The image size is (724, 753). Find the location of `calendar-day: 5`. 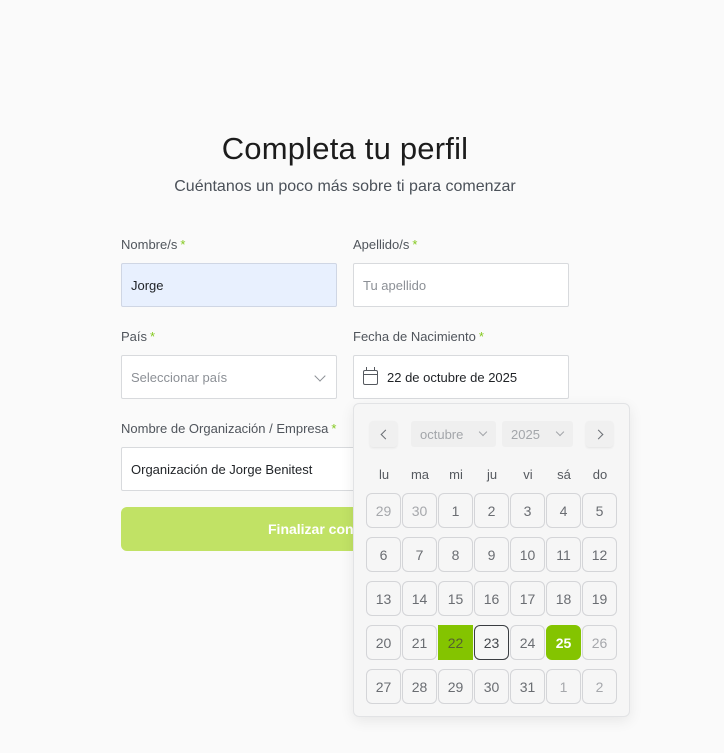

calendar-day: 5 is located at coordinates (599, 510).